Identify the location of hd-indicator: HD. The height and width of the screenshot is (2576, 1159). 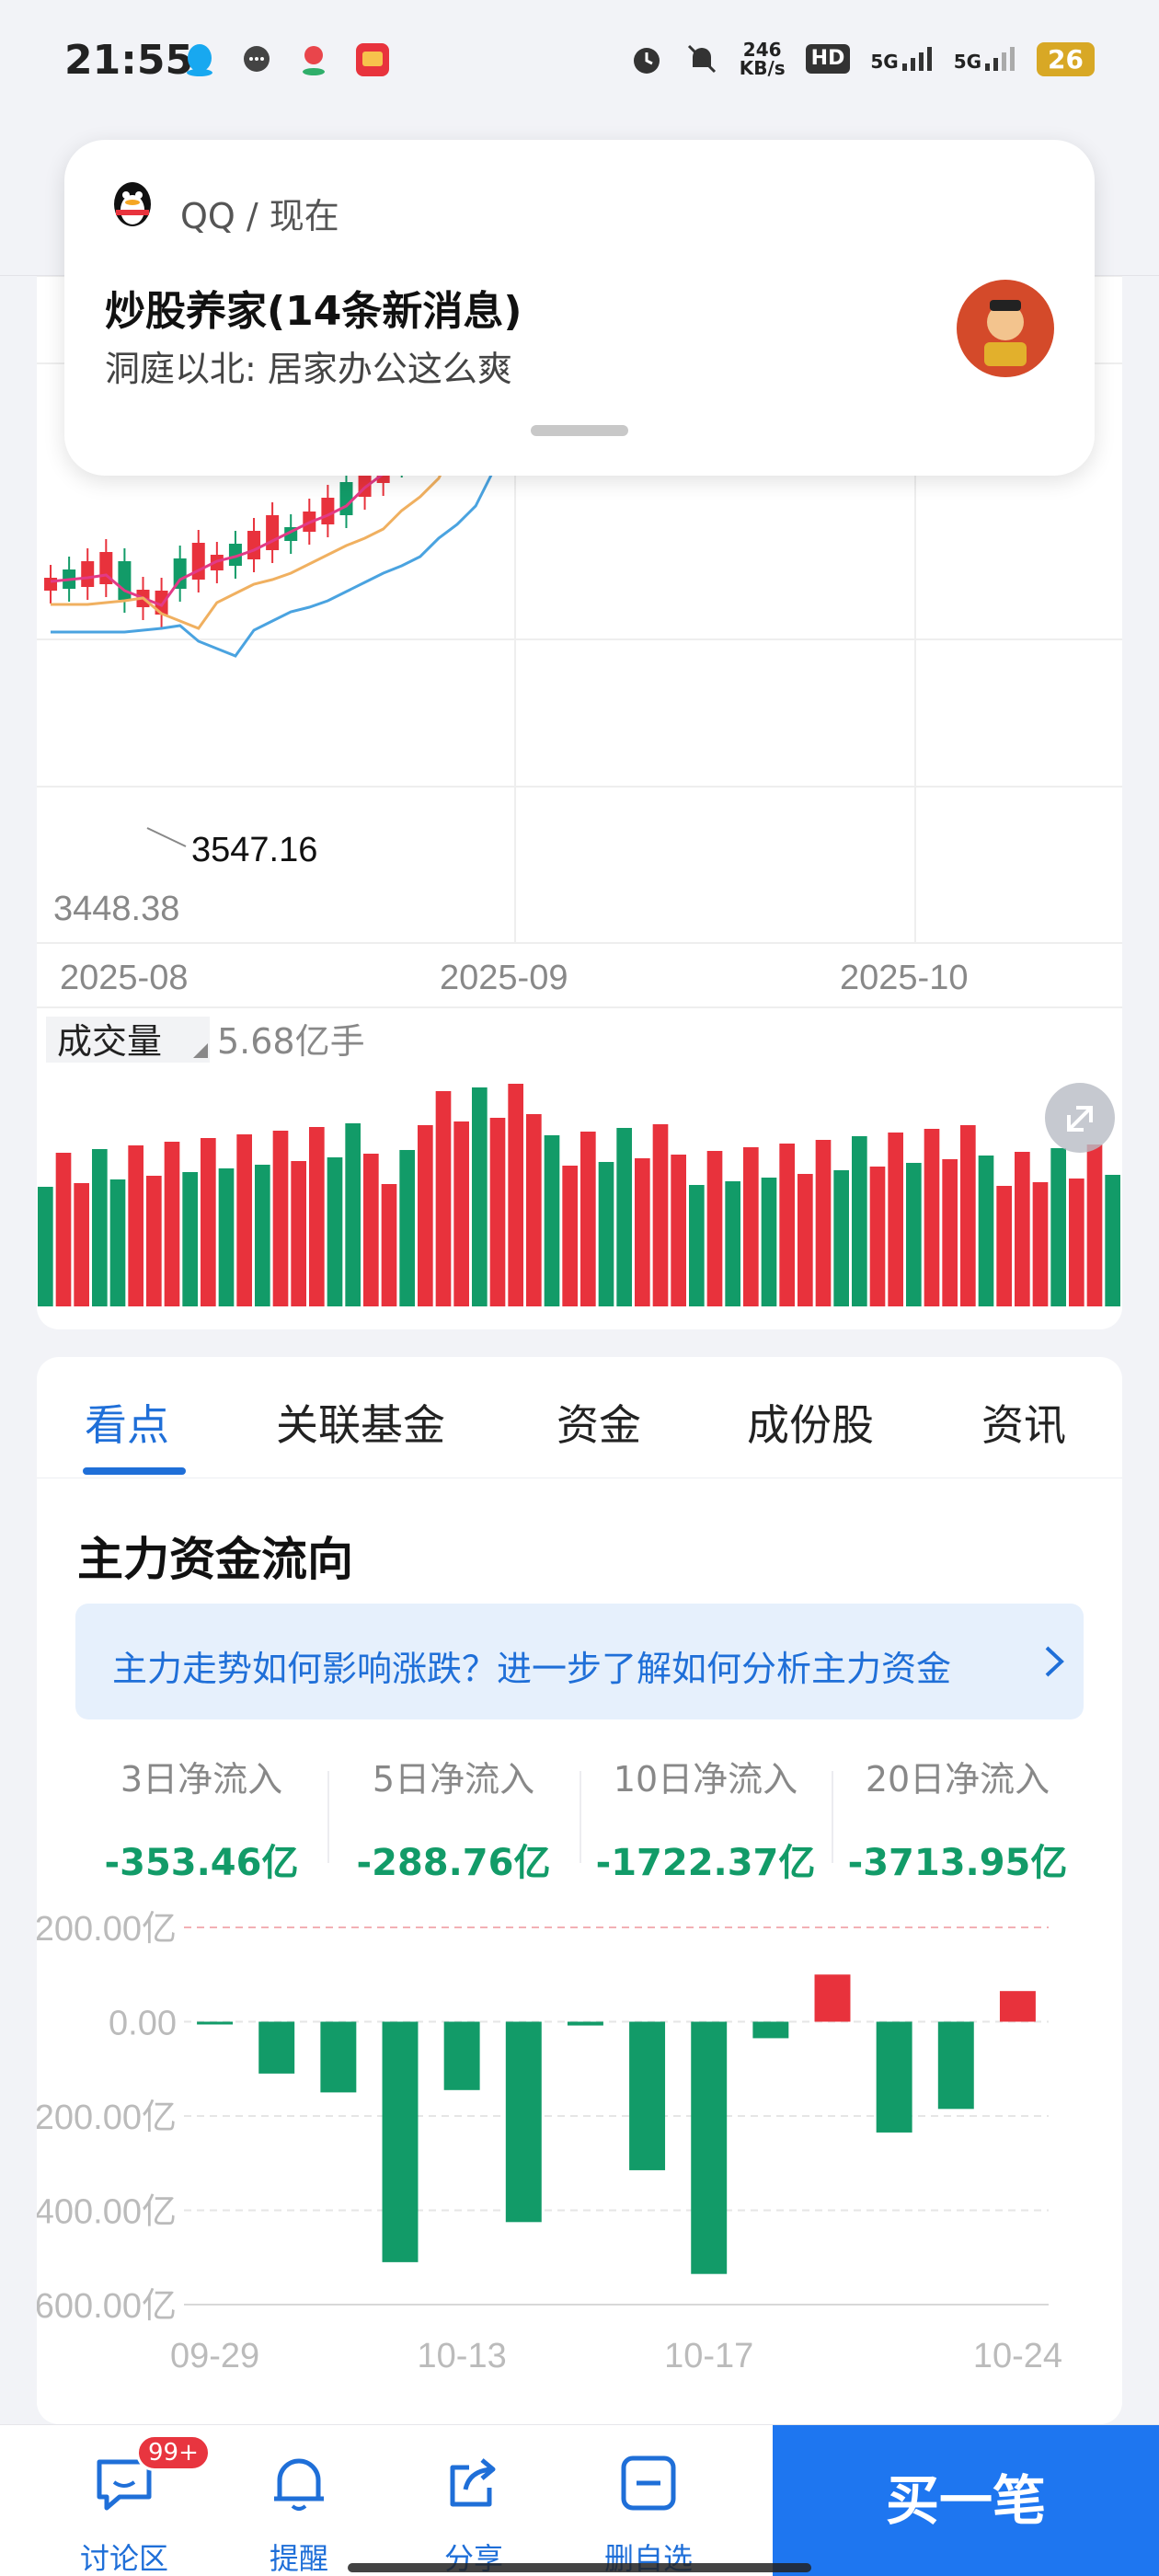
(828, 59).